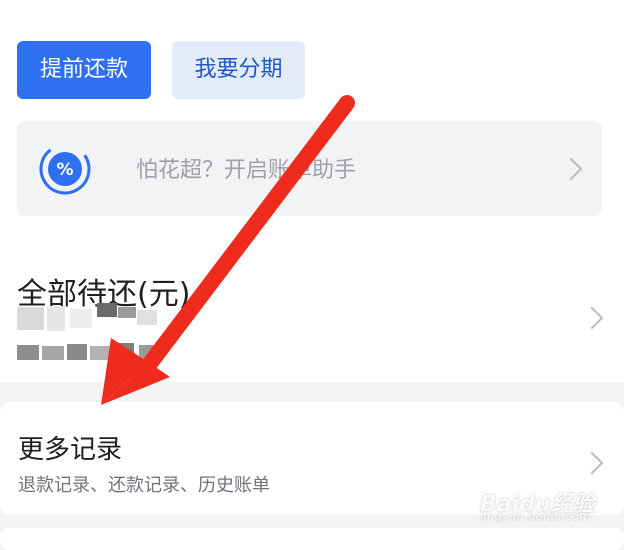 The width and height of the screenshot is (624, 550). Describe the element at coordinates (88, 351) in the screenshot. I see `redacted-note` at that location.